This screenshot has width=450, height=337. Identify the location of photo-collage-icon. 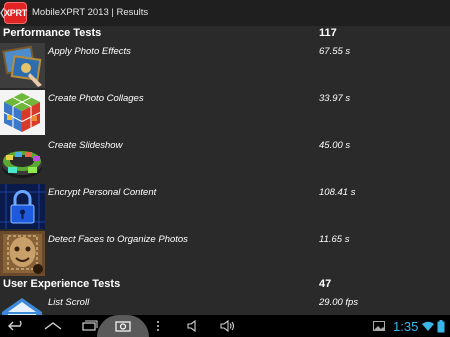
(22, 112).